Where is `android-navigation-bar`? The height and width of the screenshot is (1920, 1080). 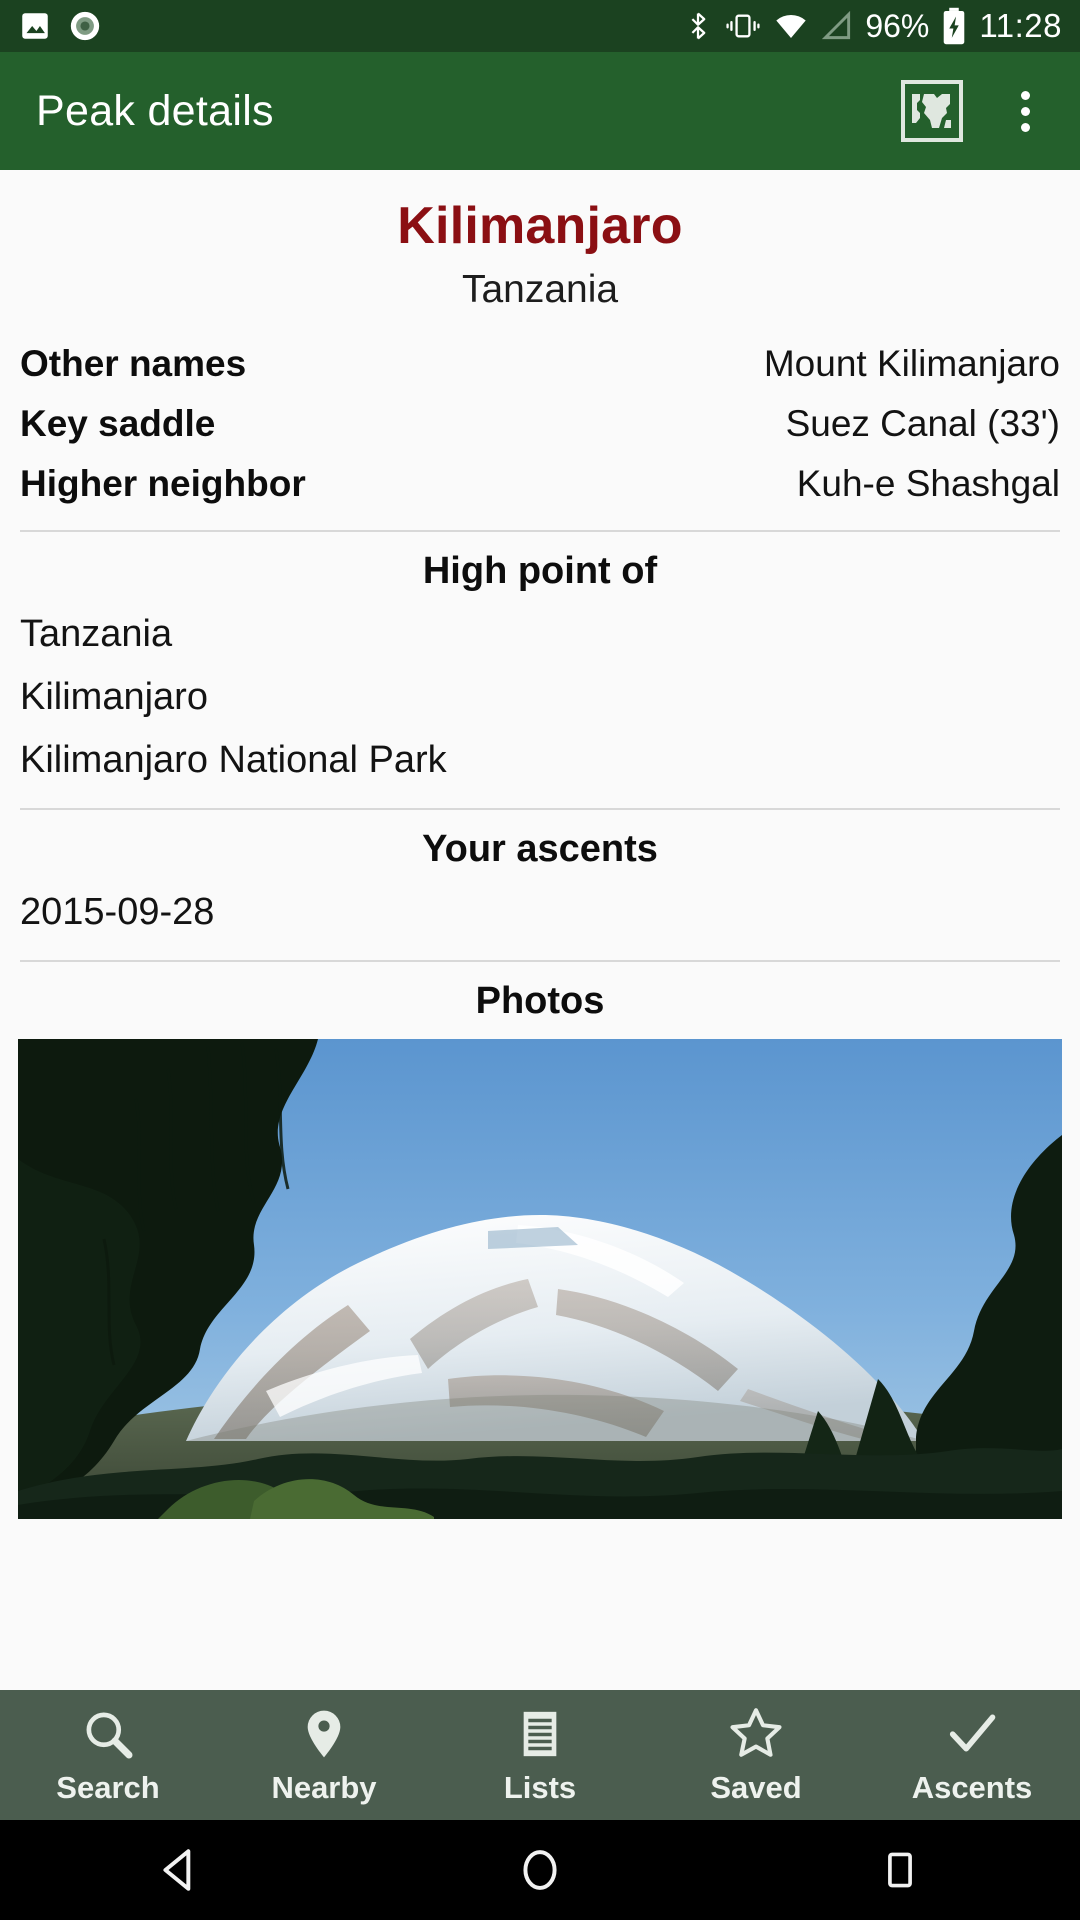
android-navigation-bar is located at coordinates (540, 1870).